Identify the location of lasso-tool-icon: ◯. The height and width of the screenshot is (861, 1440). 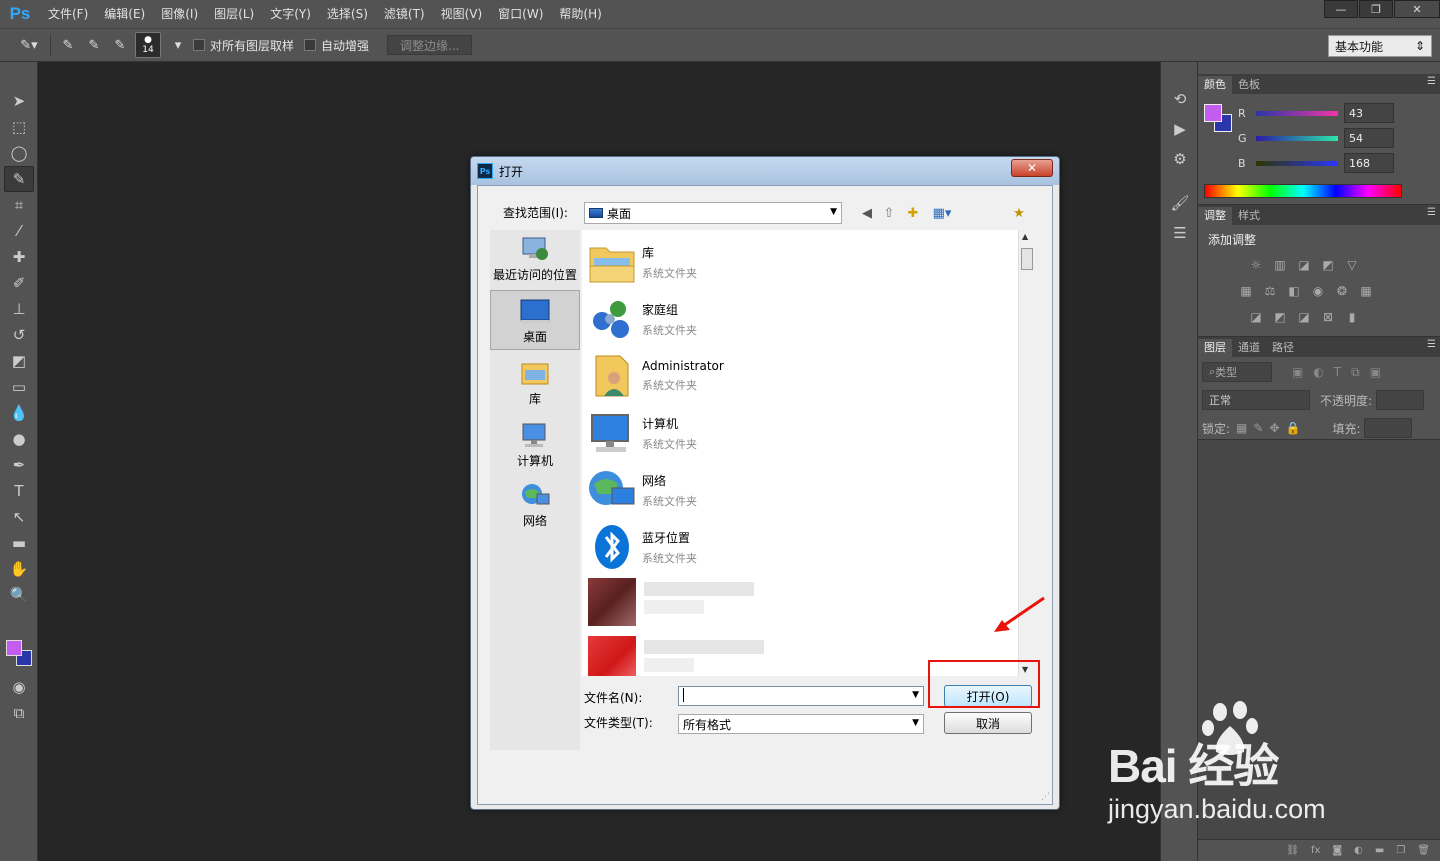
(19, 153).